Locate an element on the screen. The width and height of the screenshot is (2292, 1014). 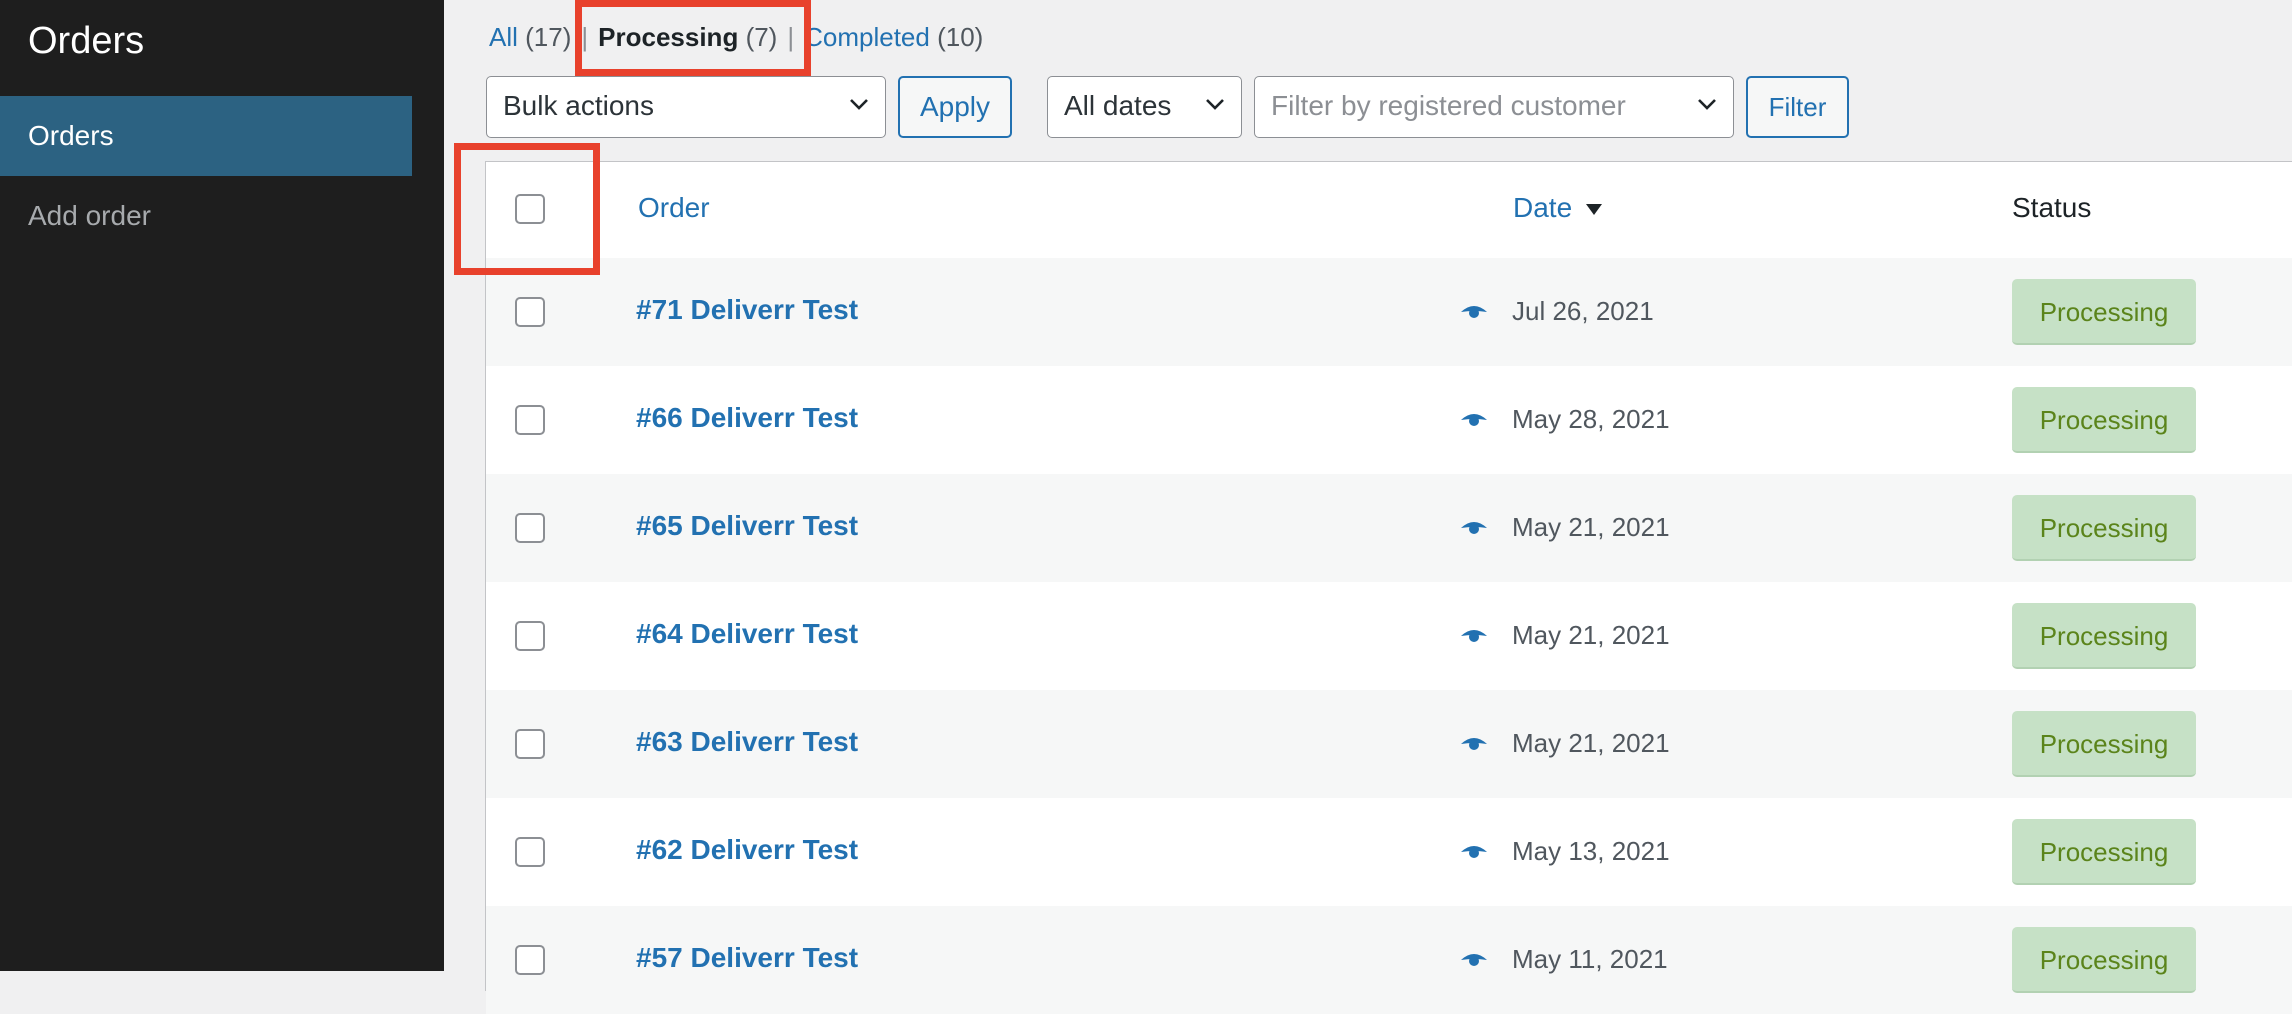
view-all-link: All (17) is located at coordinates (530, 37).